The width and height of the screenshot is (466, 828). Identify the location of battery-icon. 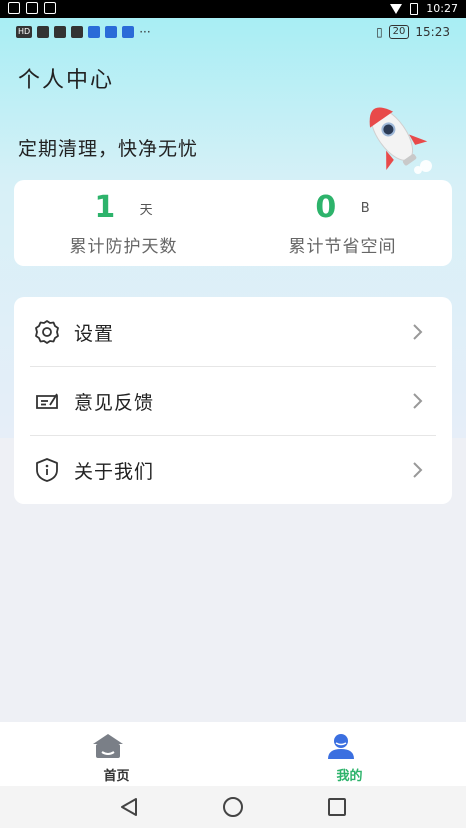
(414, 8).